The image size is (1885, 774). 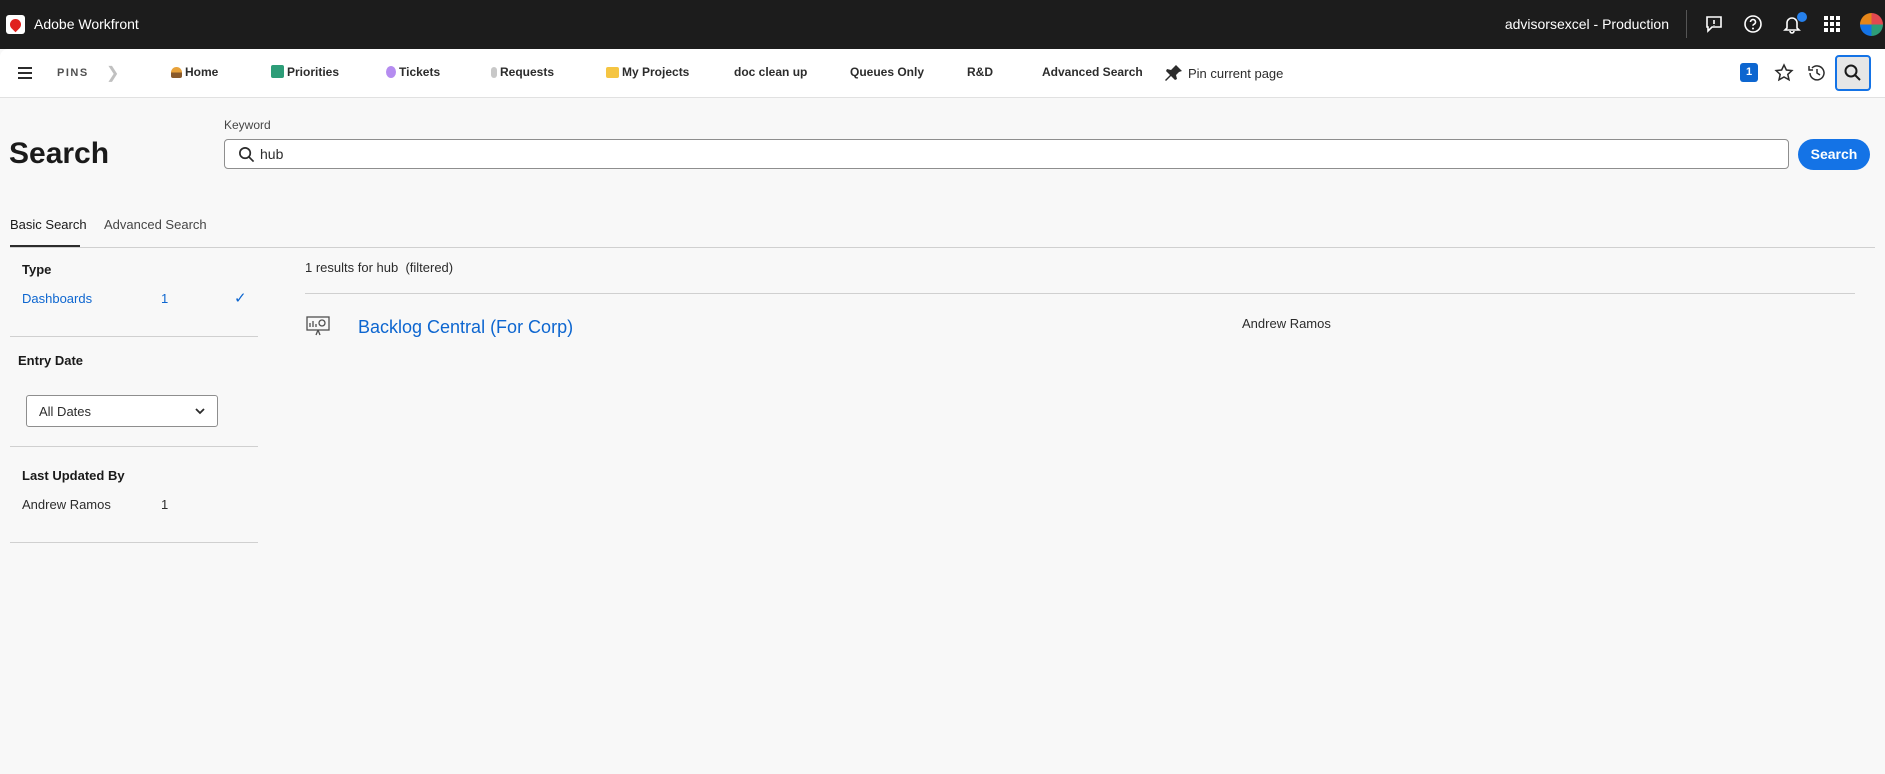 I want to click on pin-label: Home, so click(x=202, y=72).